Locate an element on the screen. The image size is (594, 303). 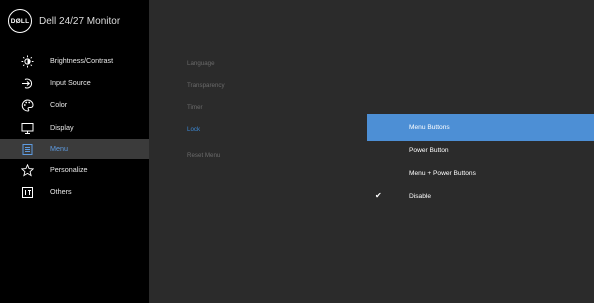
submenu-item-reset-menu: Reset Menu is located at coordinates (203, 155).